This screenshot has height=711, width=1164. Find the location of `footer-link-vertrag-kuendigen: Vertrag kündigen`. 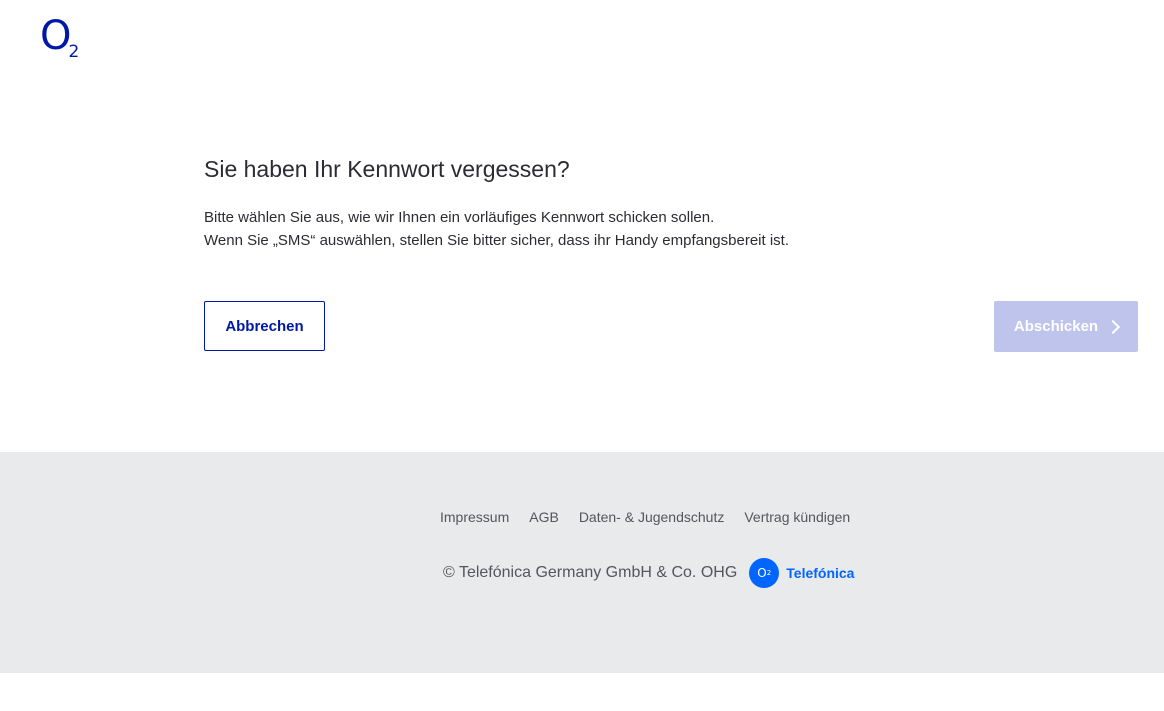

footer-link-vertrag-kuendigen: Vertrag kündigen is located at coordinates (797, 517).